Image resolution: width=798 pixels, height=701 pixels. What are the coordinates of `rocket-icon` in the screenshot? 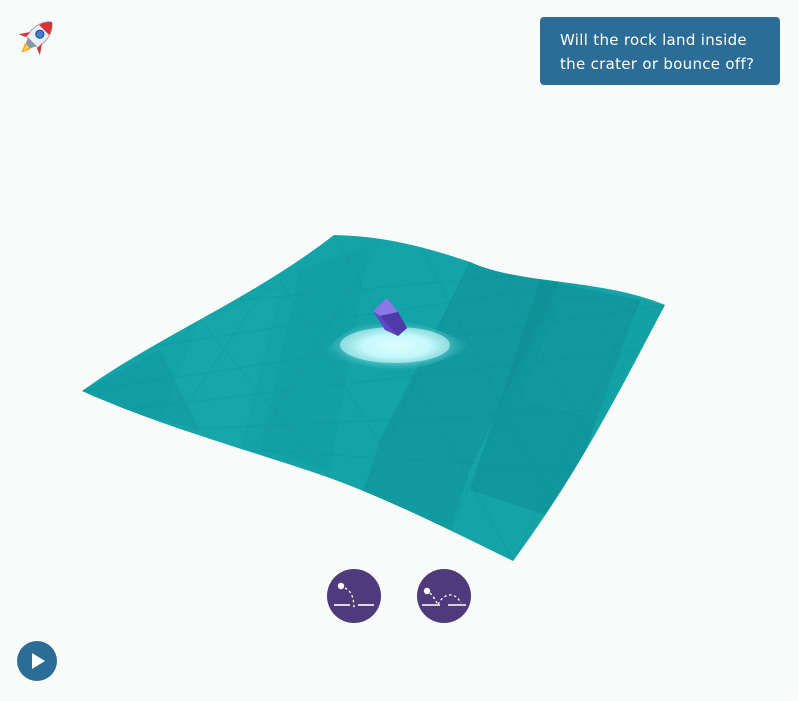 It's located at (37, 37).